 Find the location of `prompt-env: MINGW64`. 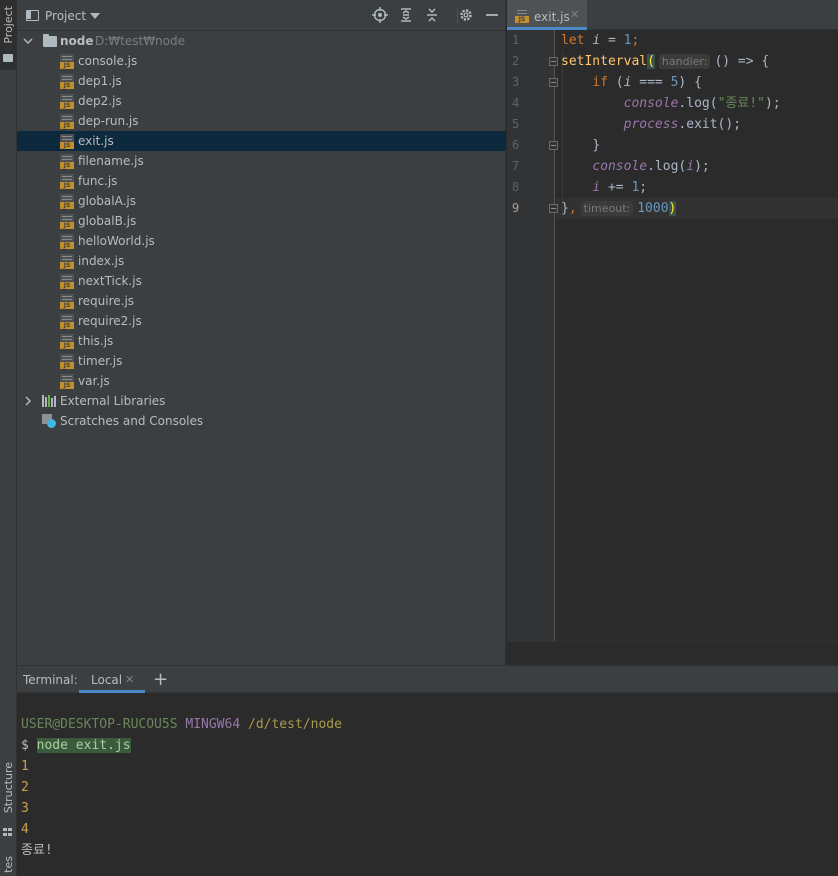

prompt-env: MINGW64 is located at coordinates (213, 724).